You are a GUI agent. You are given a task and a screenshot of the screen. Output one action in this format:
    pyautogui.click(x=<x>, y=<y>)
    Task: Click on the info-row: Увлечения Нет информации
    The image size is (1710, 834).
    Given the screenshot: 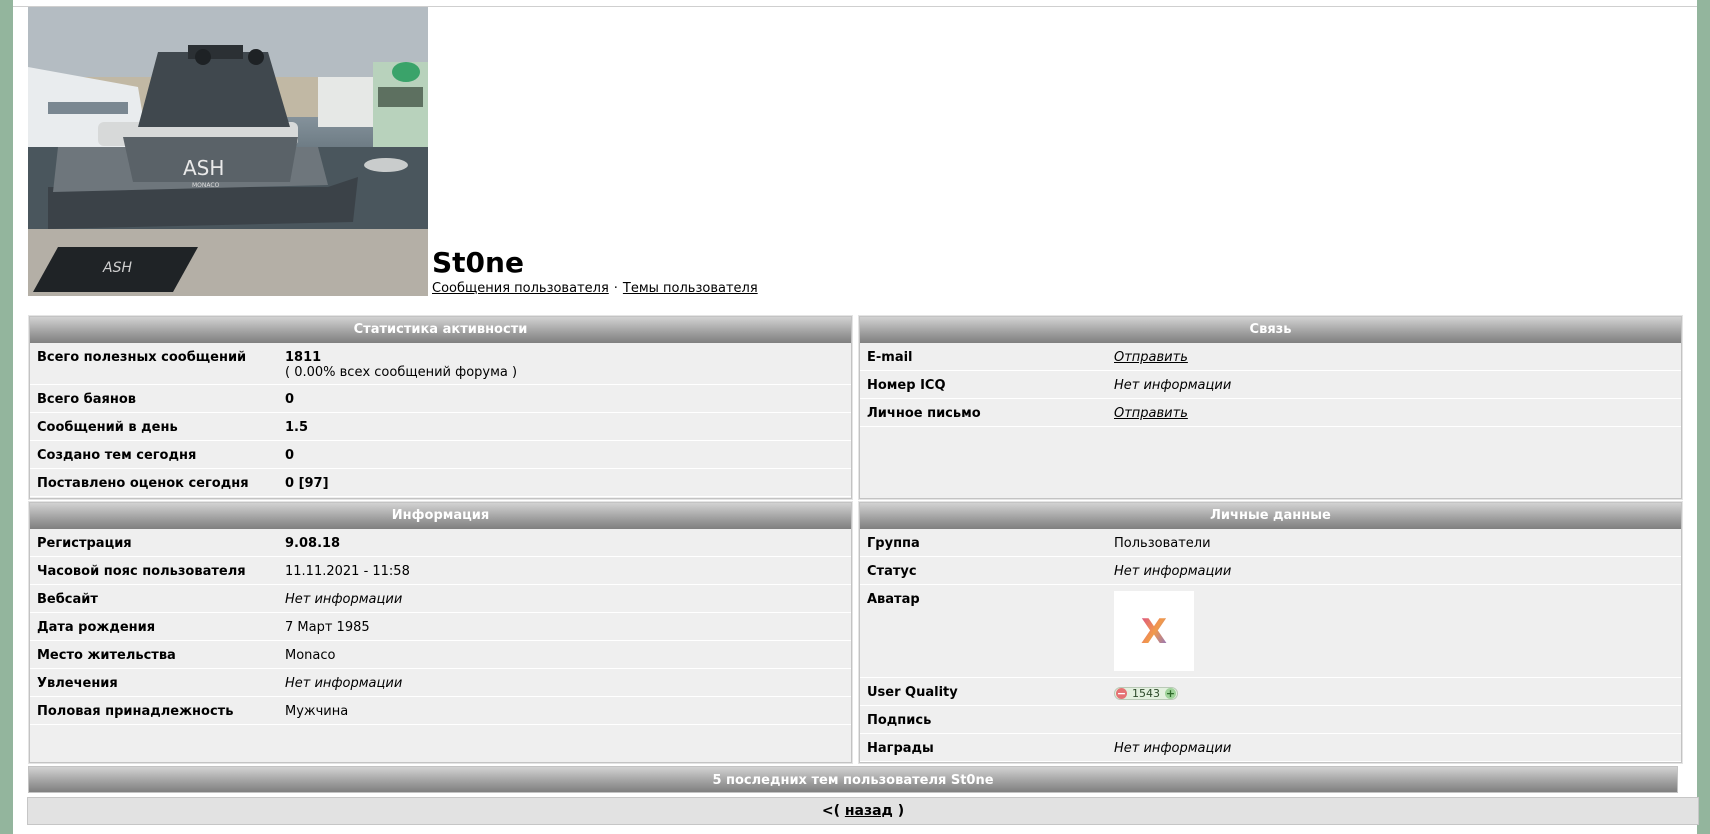 What is the action you would take?
    pyautogui.click(x=440, y=683)
    